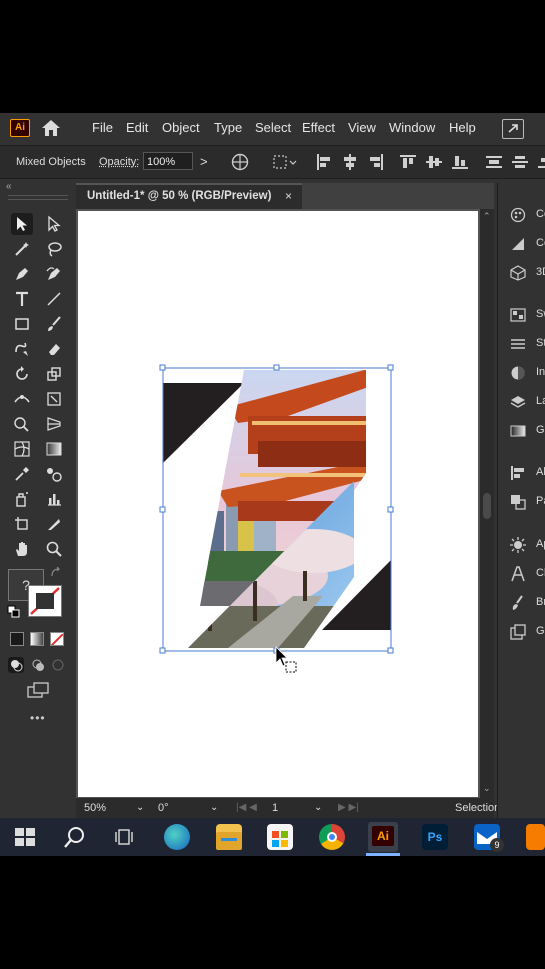 This screenshot has height=969, width=545. I want to click on gradient-mode-button, so click(37, 639).